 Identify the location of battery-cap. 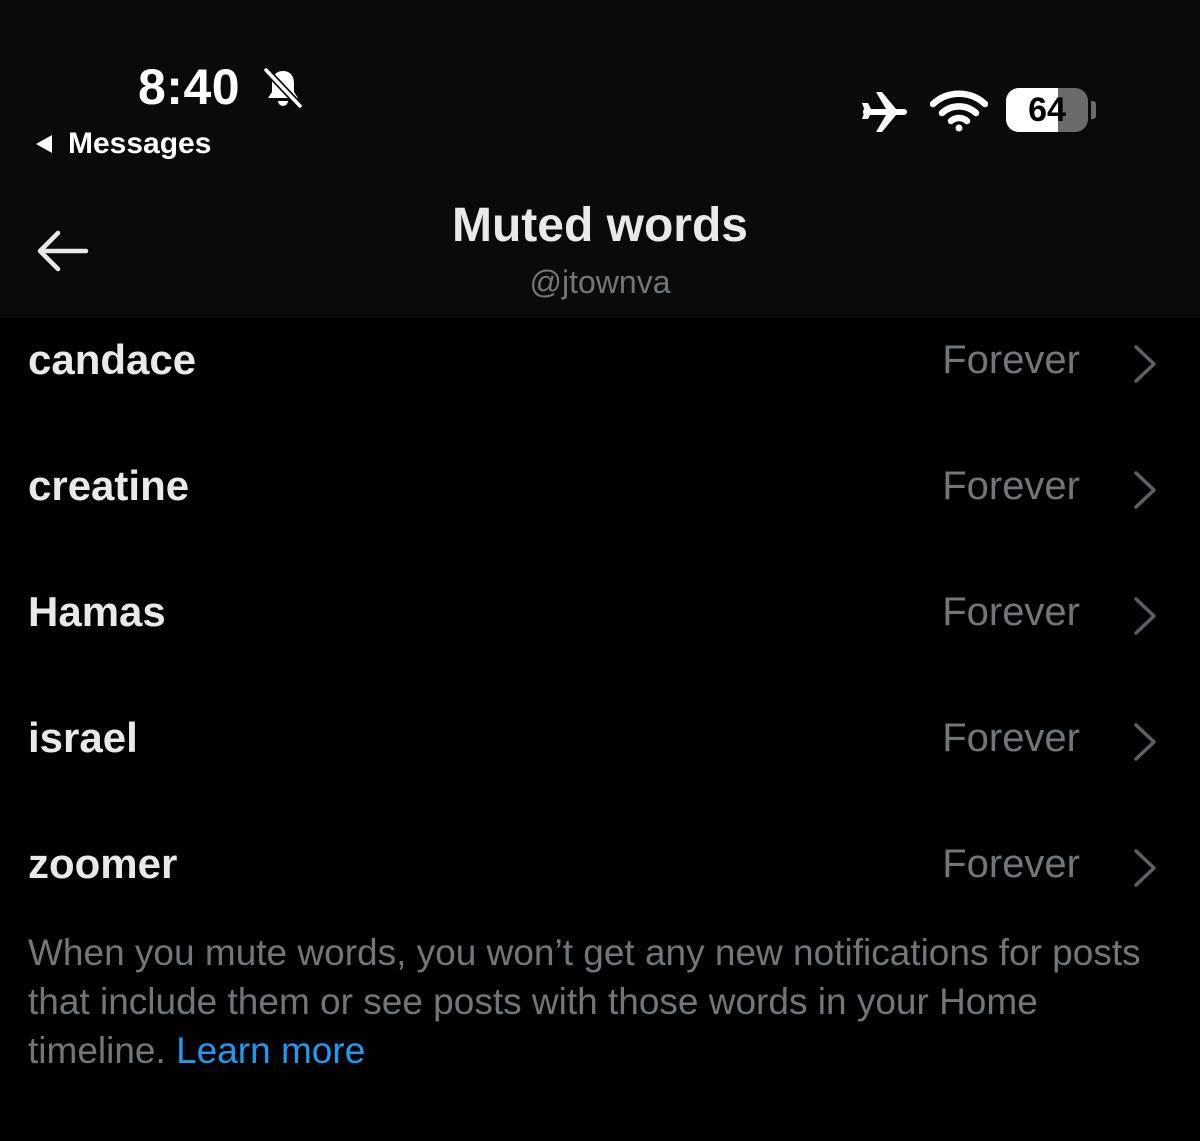
(1093, 110).